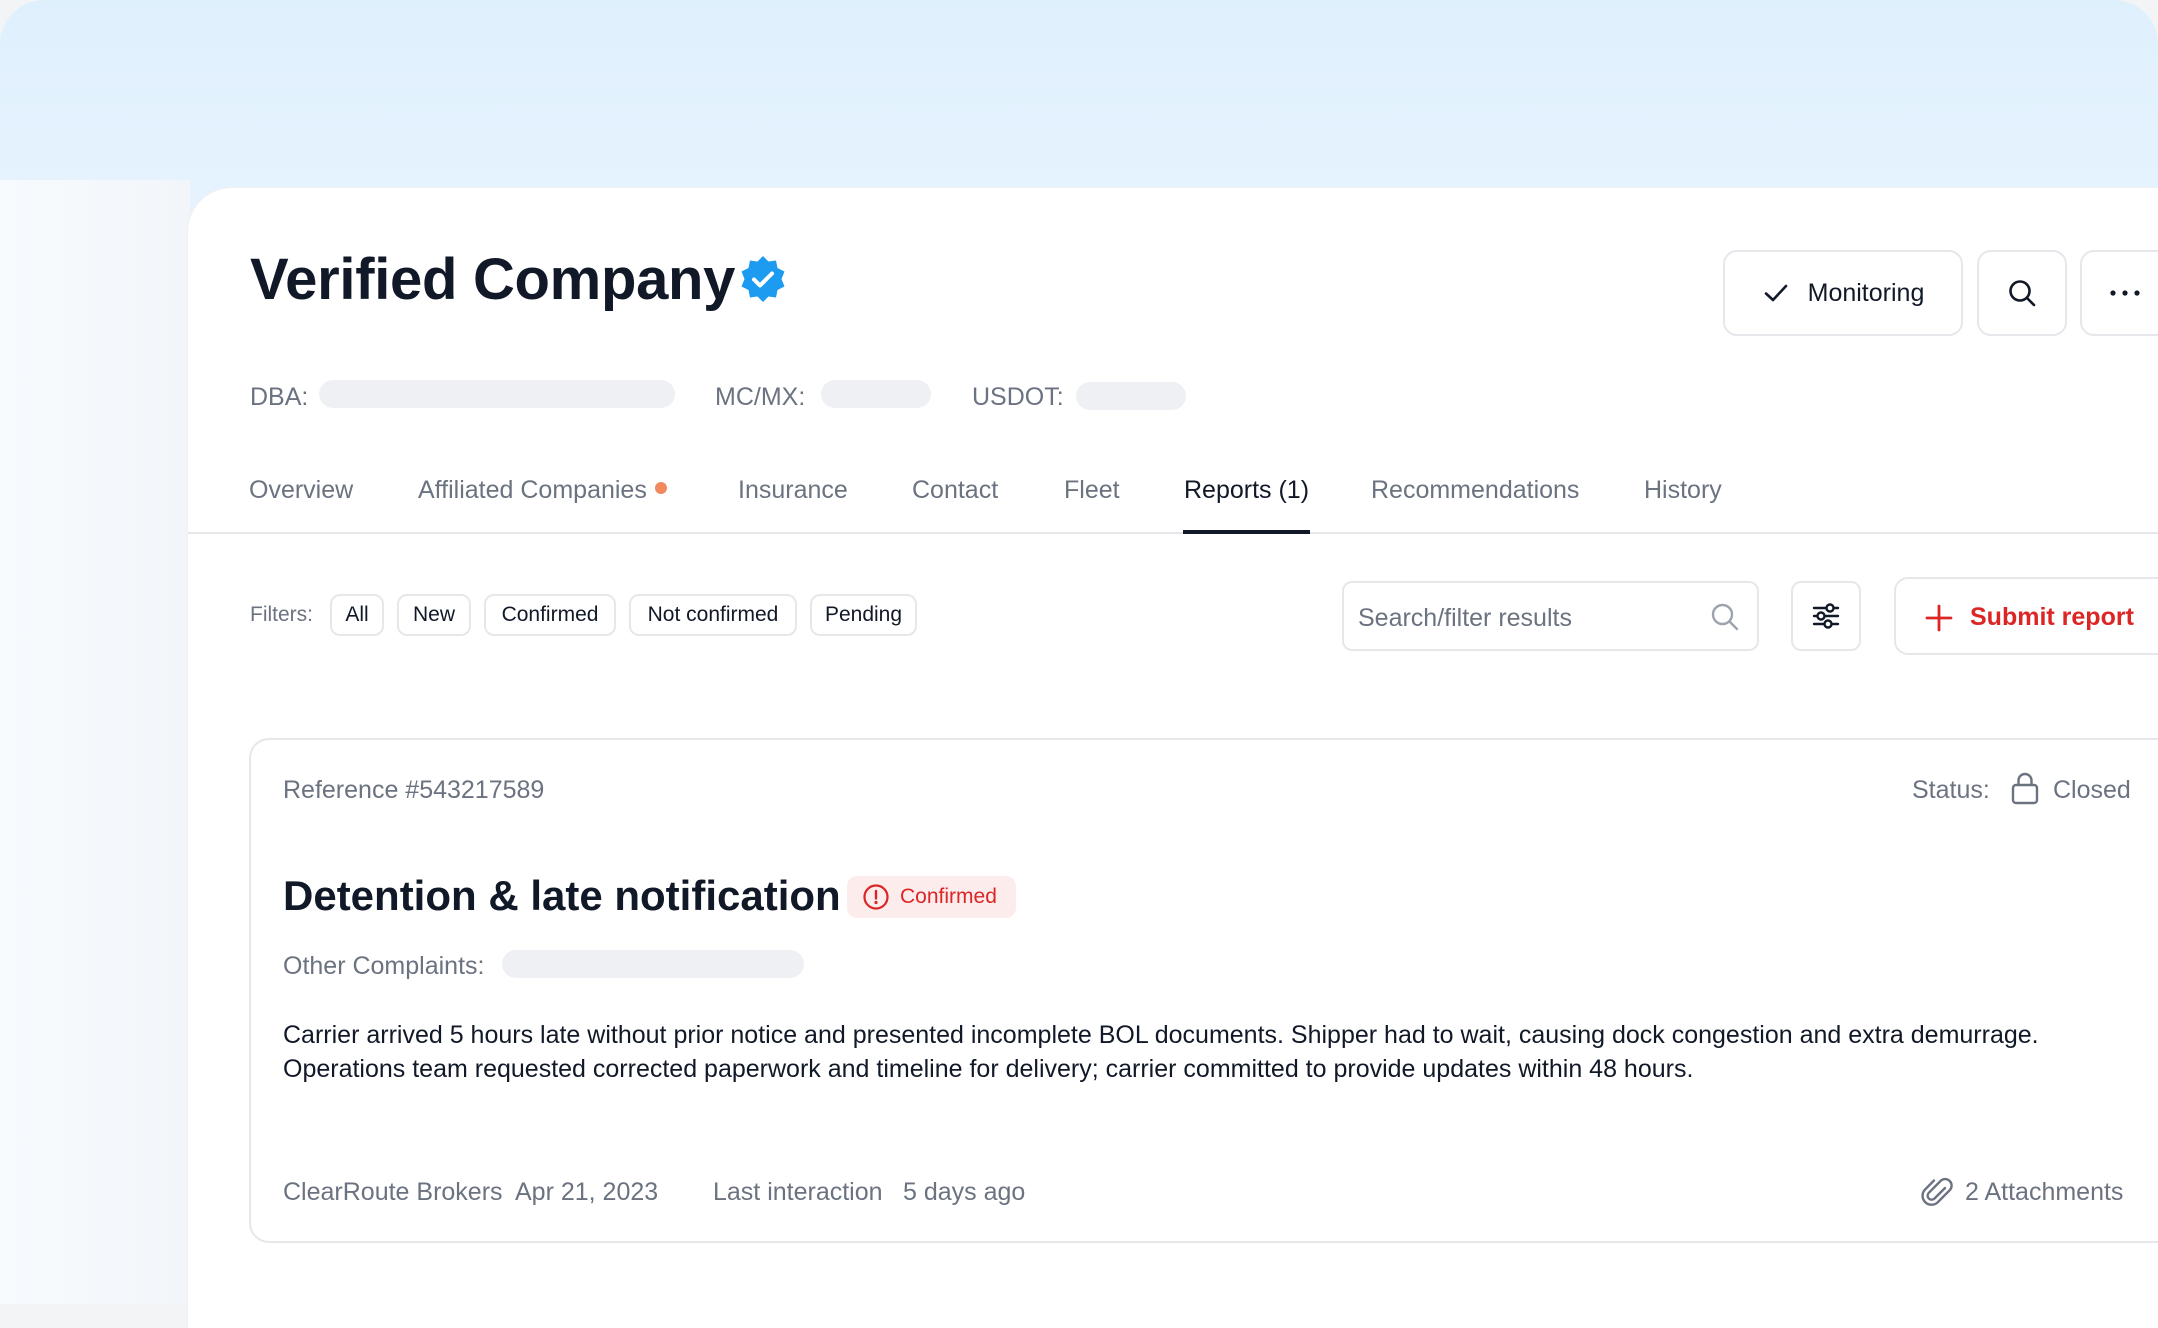 The height and width of the screenshot is (1328, 2158). What do you see at coordinates (863, 615) in the screenshot?
I see `filter-chip-pending: Pending` at bounding box center [863, 615].